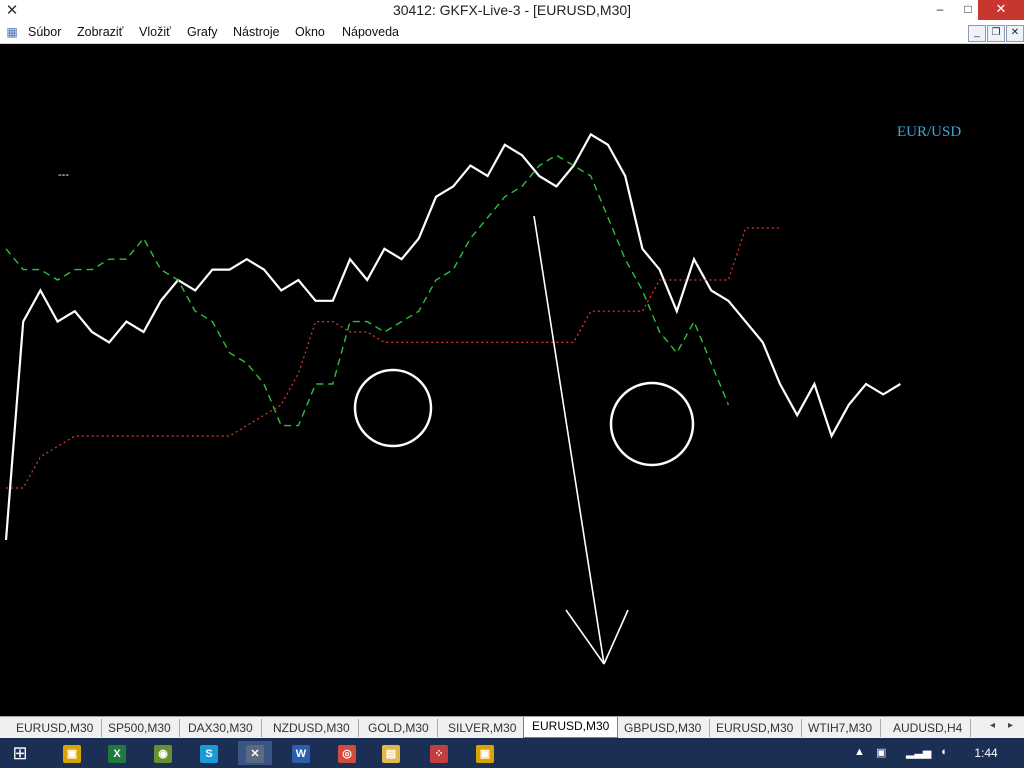 The image size is (1024, 768). I want to click on tray-app-icon: ▣, so click(881, 752).